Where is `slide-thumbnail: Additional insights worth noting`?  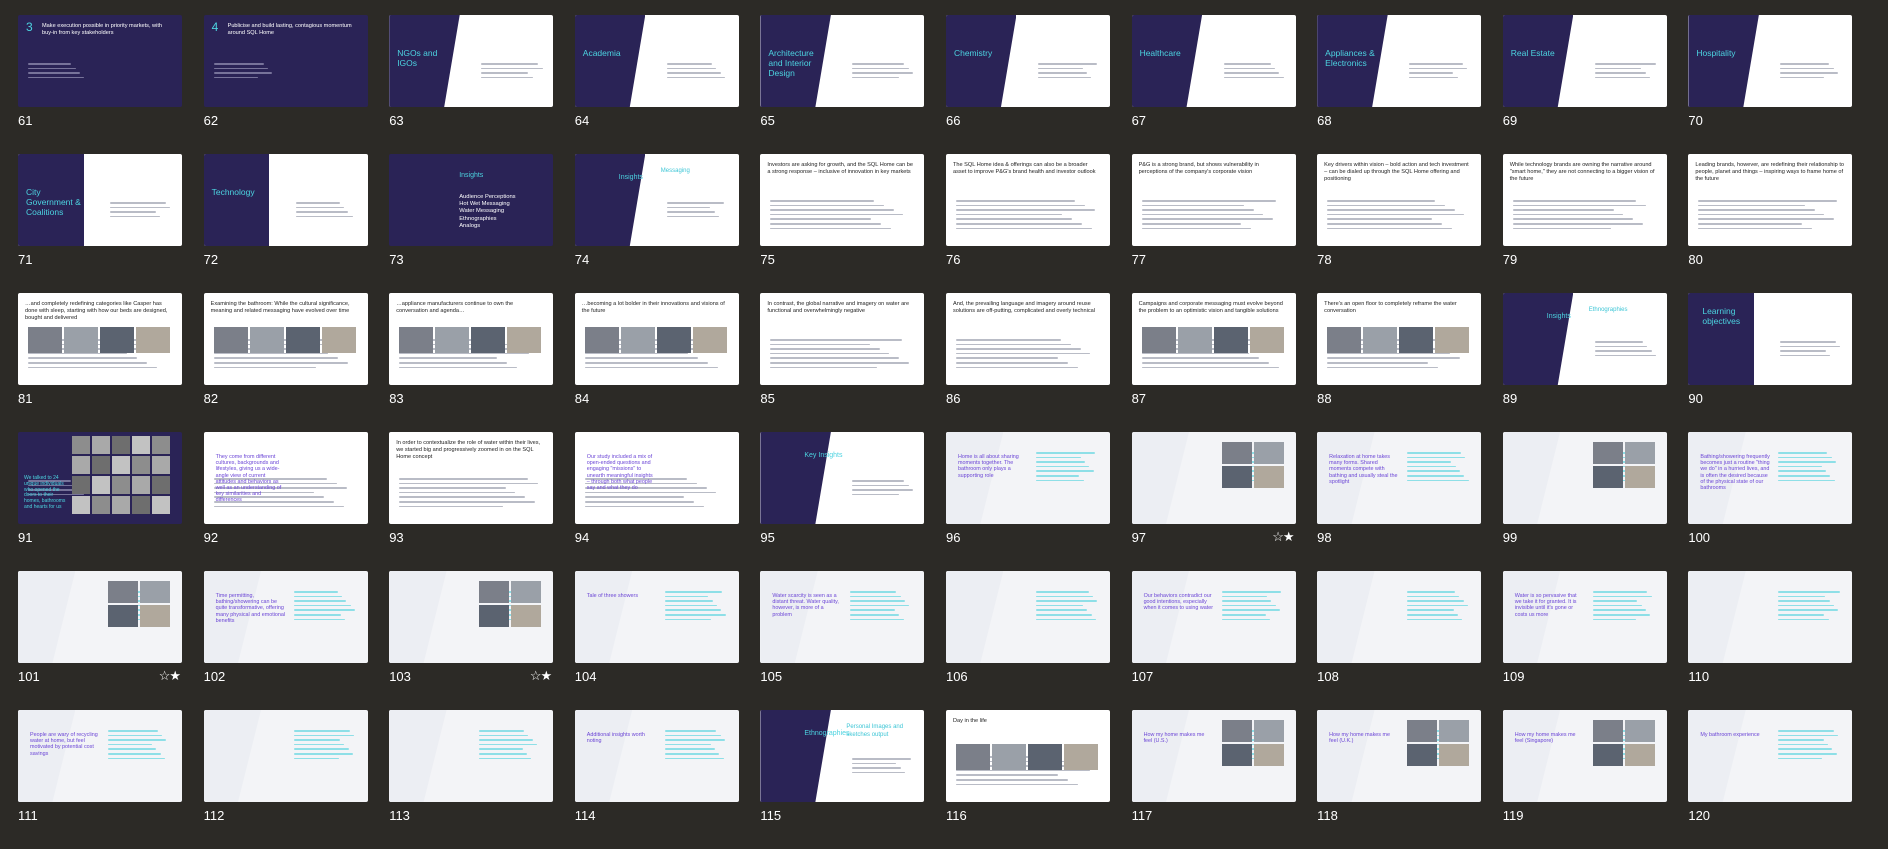 slide-thumbnail: Additional insights worth noting is located at coordinates (656, 756).